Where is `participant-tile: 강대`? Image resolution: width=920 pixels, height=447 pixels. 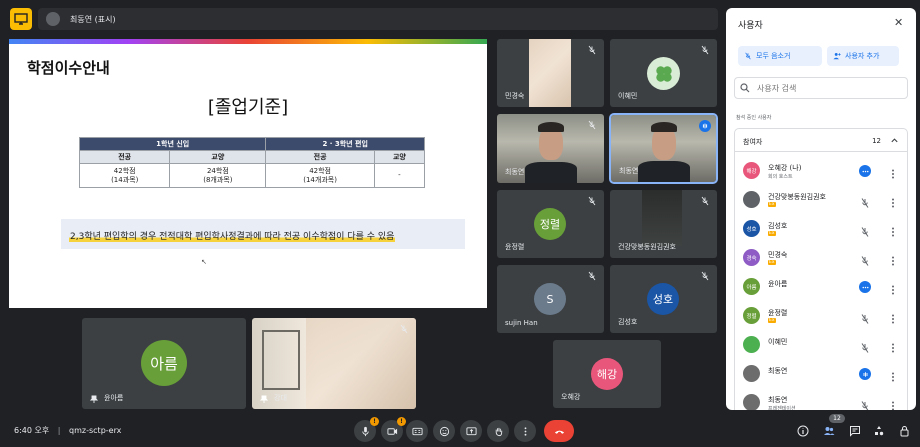
participant-tile: 강대 is located at coordinates (334, 363).